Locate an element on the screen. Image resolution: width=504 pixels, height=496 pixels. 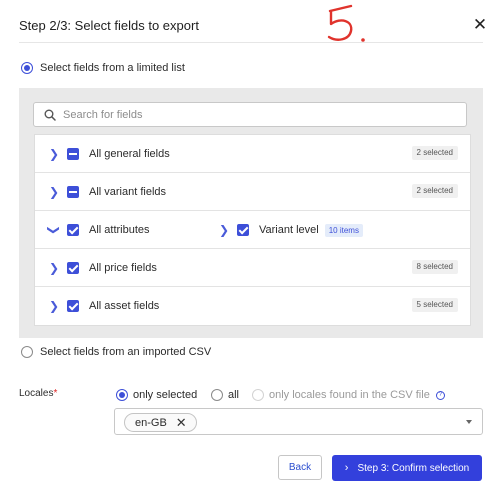
locales-label-text: Locales is located at coordinates (36, 393).